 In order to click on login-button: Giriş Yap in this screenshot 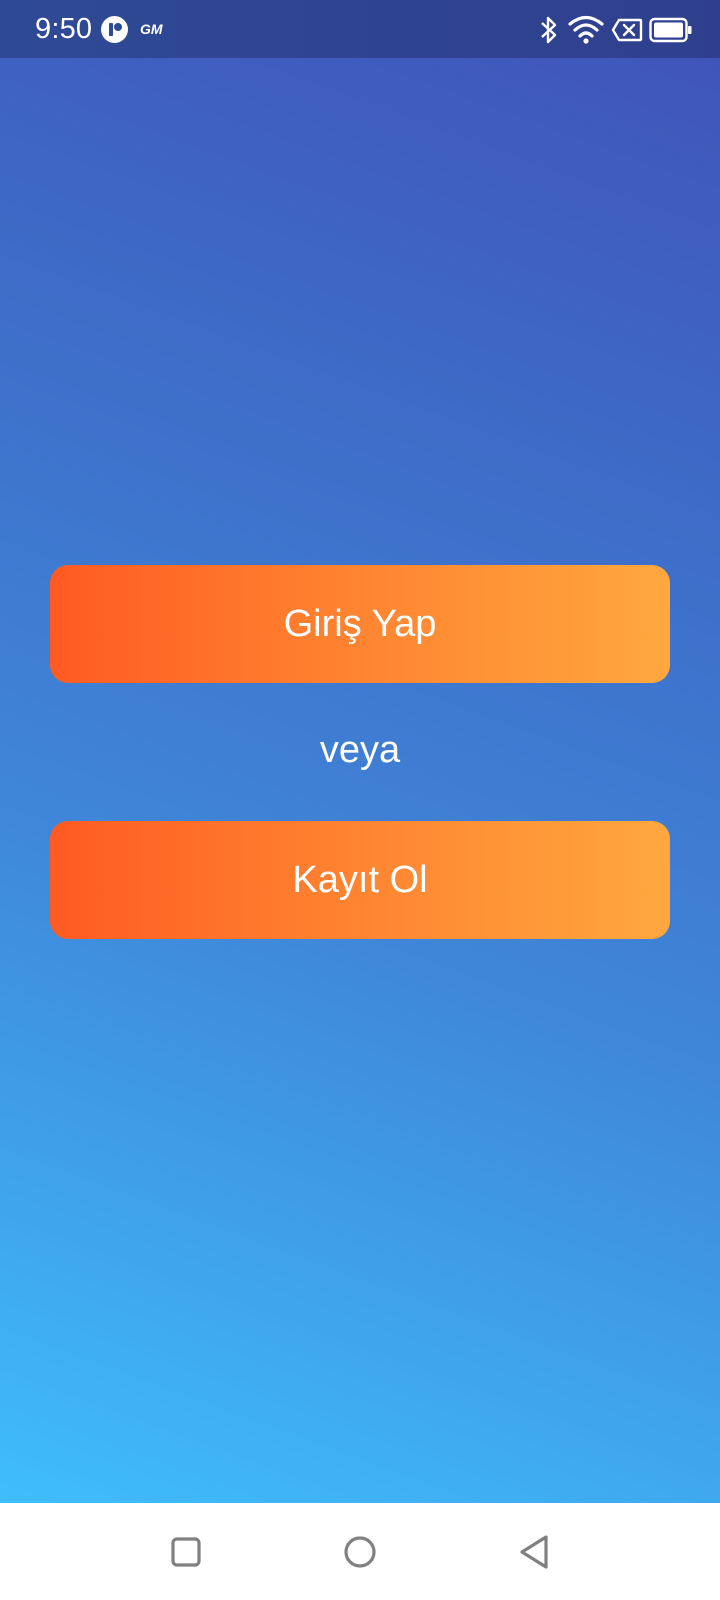, I will do `click(360, 624)`.